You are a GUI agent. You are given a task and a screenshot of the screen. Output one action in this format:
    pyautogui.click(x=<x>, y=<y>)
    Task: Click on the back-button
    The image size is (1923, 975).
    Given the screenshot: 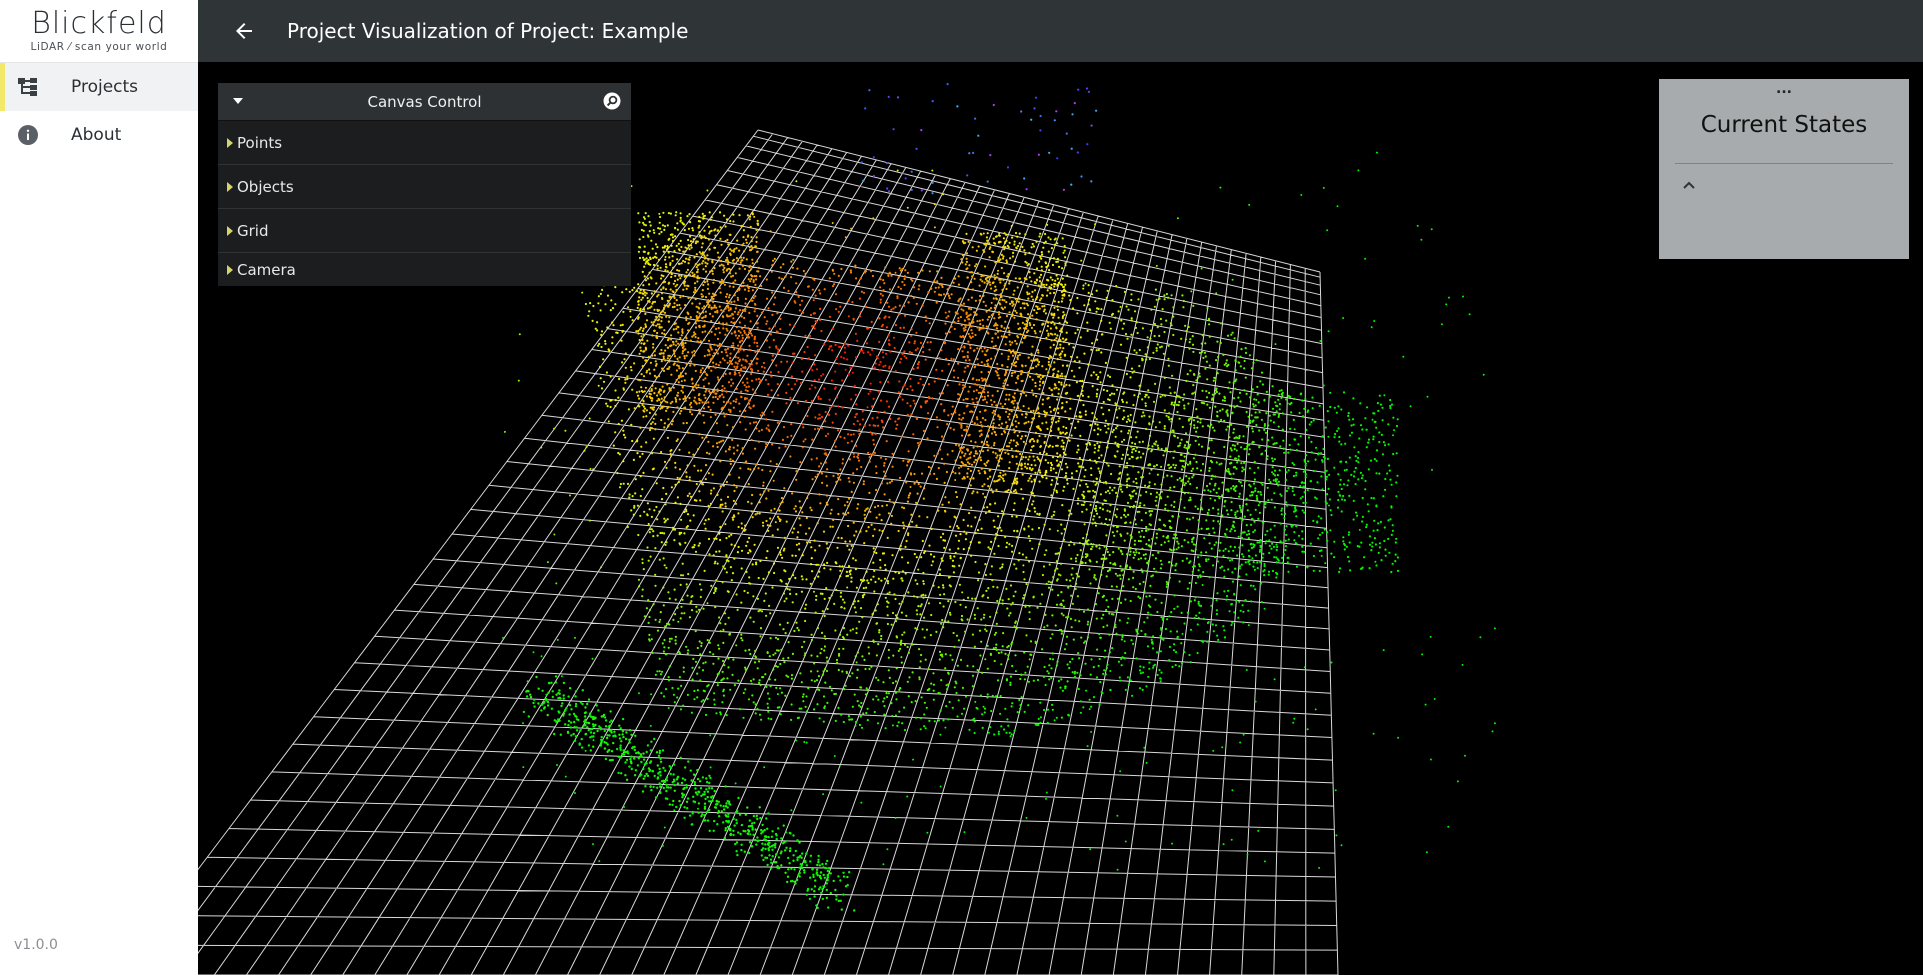 What is the action you would take?
    pyautogui.click(x=244, y=31)
    